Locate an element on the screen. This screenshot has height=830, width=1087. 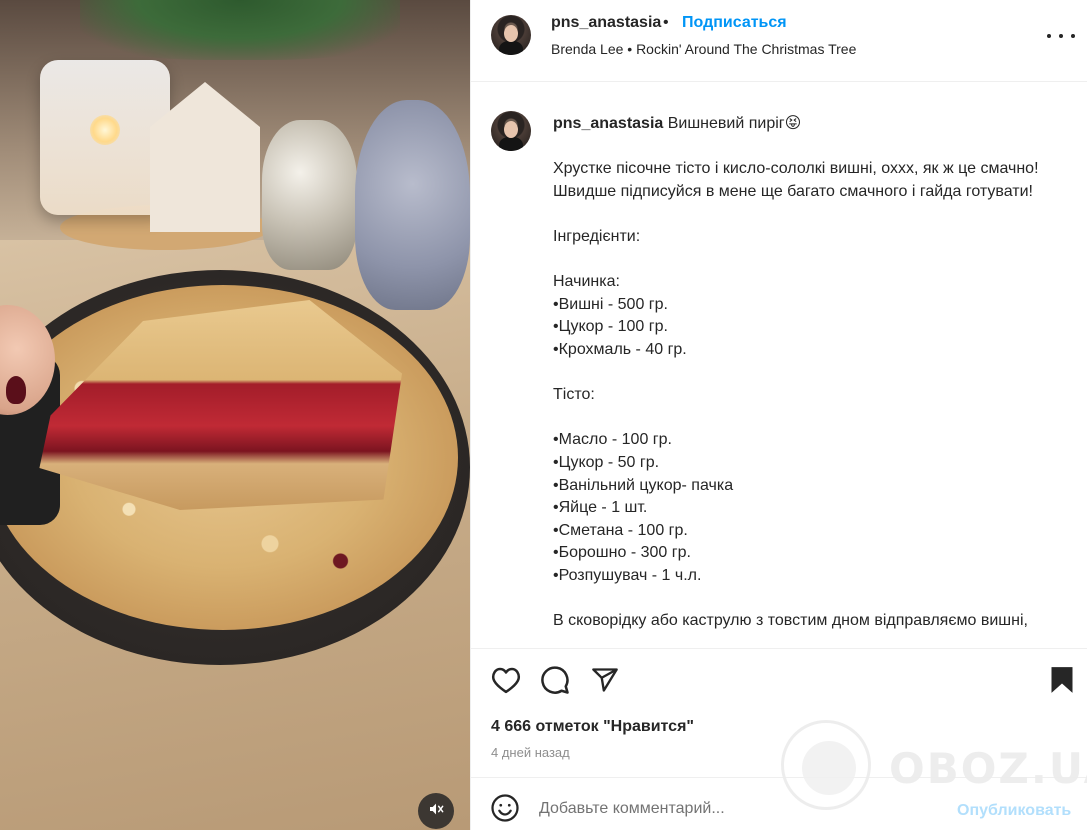
more-horizontal-icon is located at coordinates (1061, 36).